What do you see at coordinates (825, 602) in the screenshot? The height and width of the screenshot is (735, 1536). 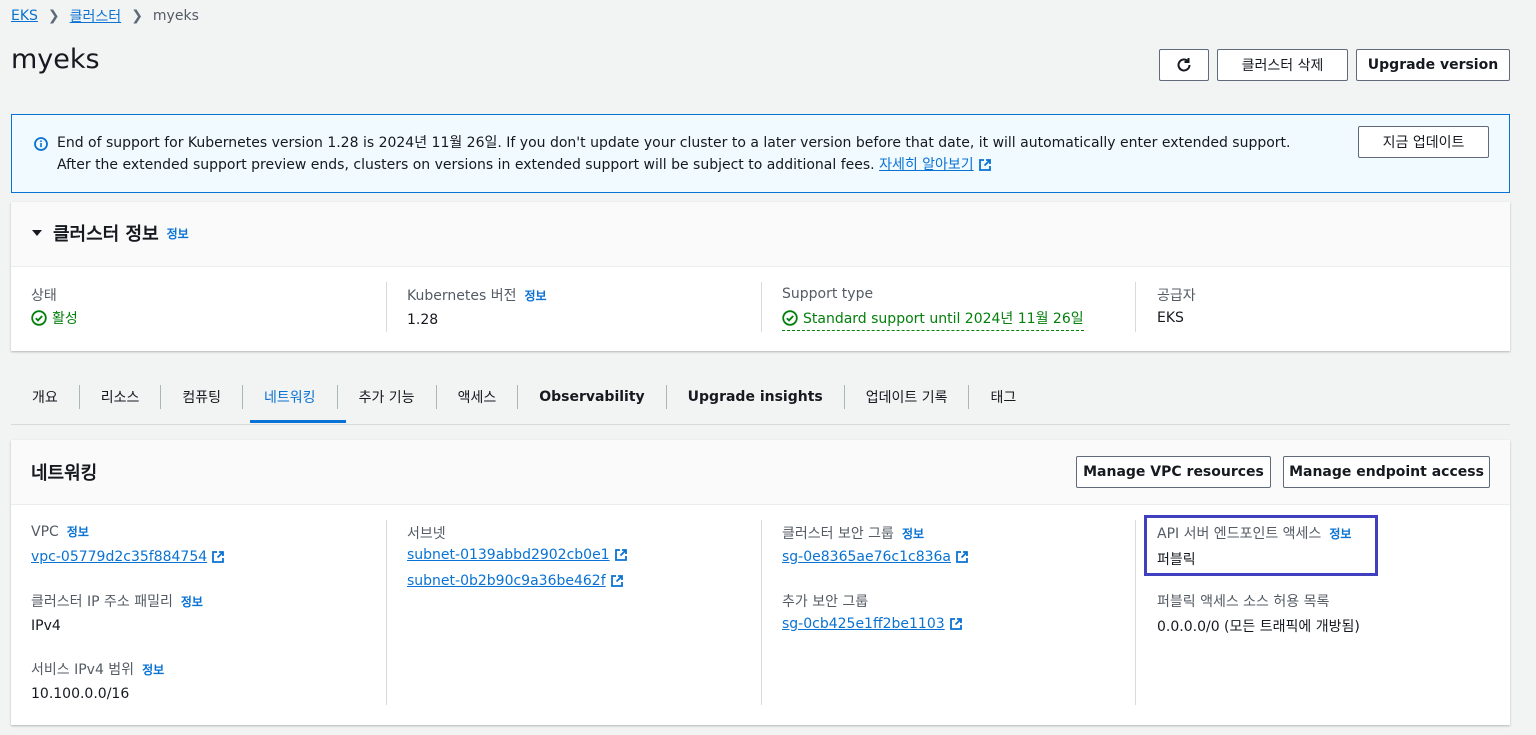 I see `add-sg-label: 추가 보안 그룹` at bounding box center [825, 602].